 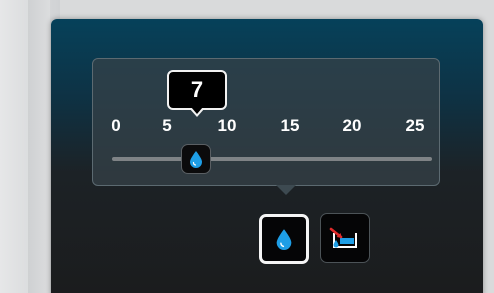 What do you see at coordinates (227, 125) in the screenshot?
I see `tick-label-10: 10` at bounding box center [227, 125].